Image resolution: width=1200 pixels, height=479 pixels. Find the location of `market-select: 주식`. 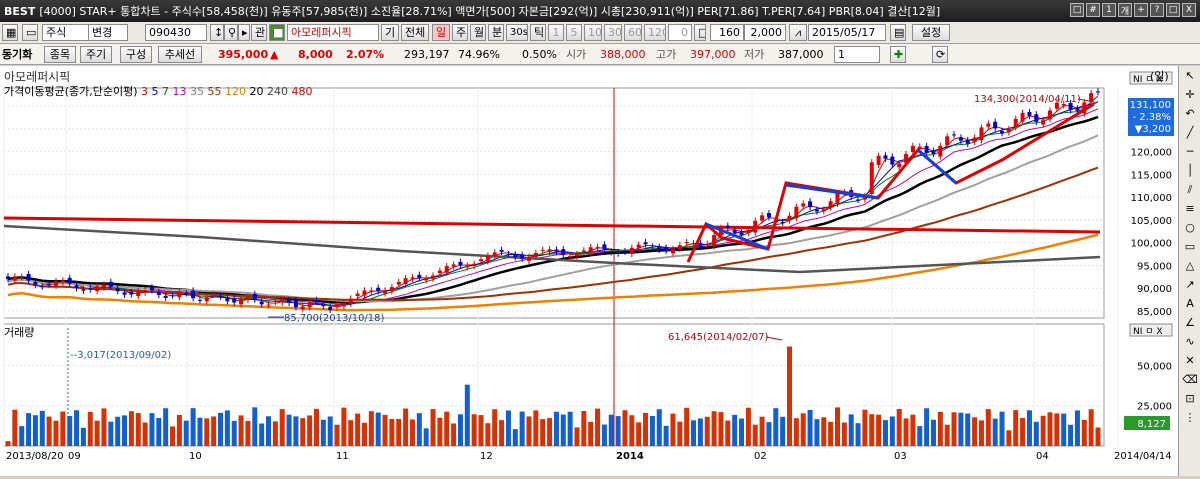

market-select: 주식 is located at coordinates (66, 32).